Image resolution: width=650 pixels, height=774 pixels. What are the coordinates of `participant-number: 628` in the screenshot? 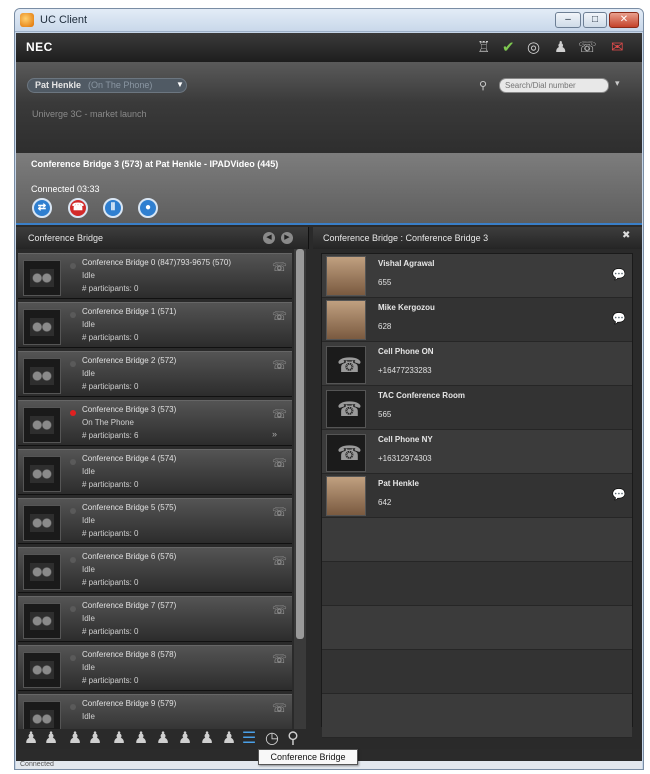 It's located at (385, 326).